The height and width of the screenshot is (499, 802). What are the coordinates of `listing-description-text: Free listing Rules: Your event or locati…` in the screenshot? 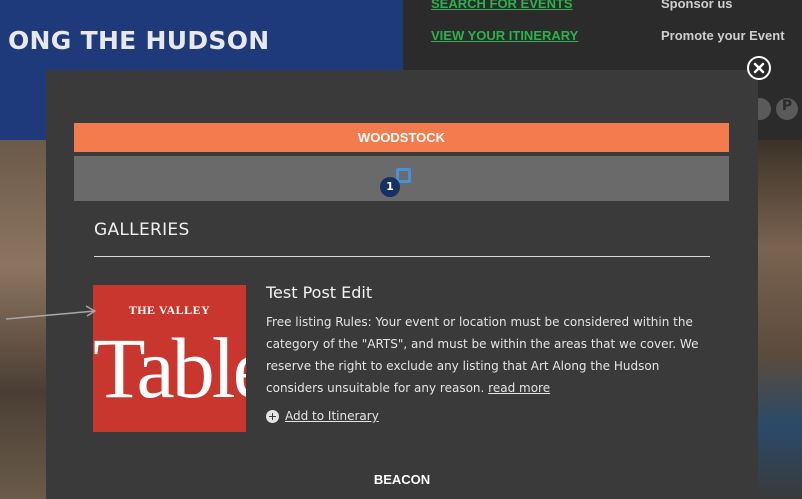 It's located at (482, 355).